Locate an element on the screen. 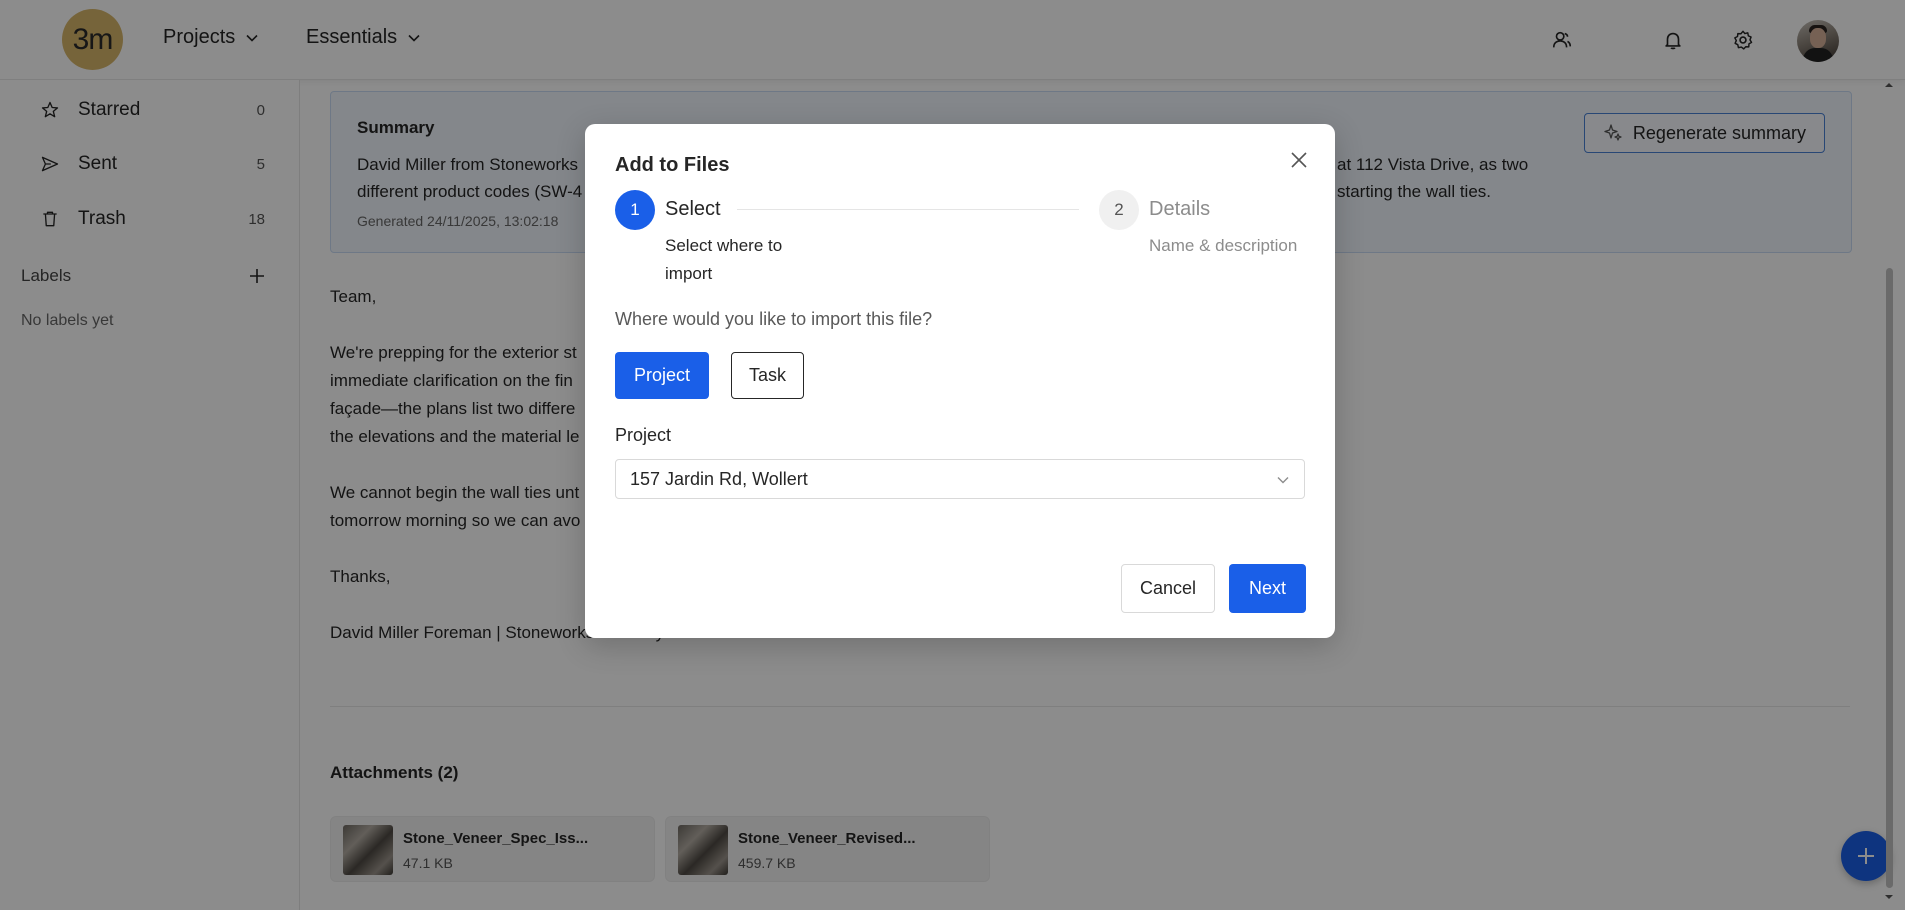 Image resolution: width=1905 pixels, height=910 pixels. step-1-title: Select is located at coordinates (693, 209).